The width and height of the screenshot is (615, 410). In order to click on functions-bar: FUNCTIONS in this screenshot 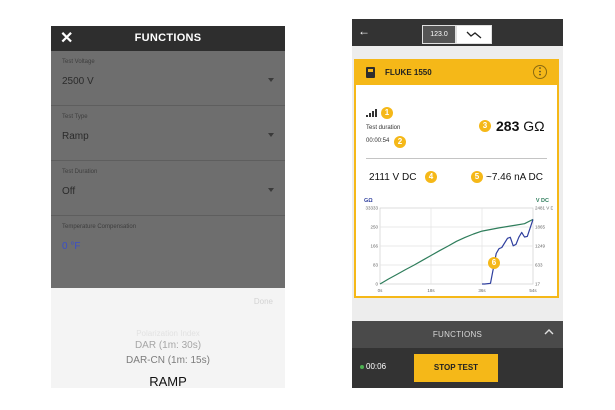, I will do `click(457, 334)`.